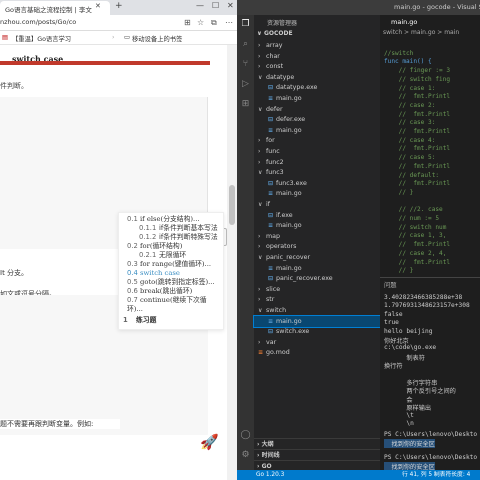  Describe the element at coordinates (229, 22) in the screenshot. I see `more-icon: ⋯` at that location.